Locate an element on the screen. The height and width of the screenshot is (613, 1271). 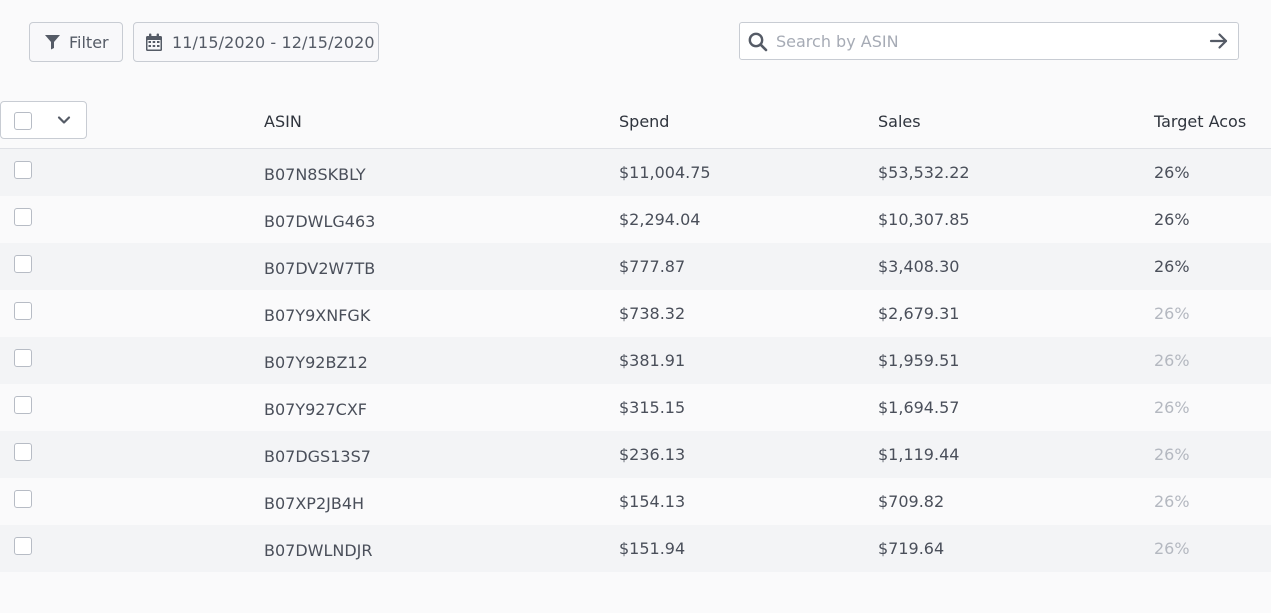
asin-cell: B07N8SKBLY is located at coordinates (315, 174).